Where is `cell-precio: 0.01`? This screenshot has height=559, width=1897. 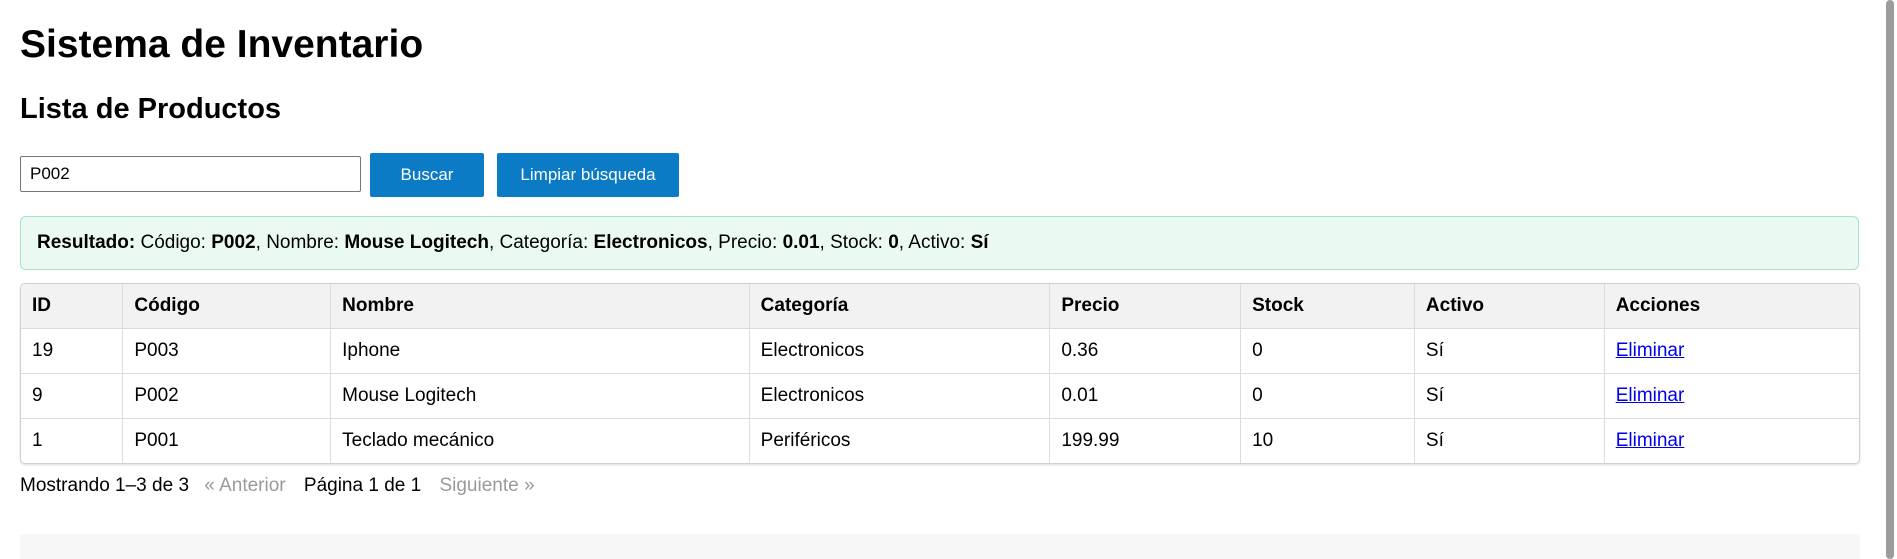
cell-precio: 0.01 is located at coordinates (1145, 396).